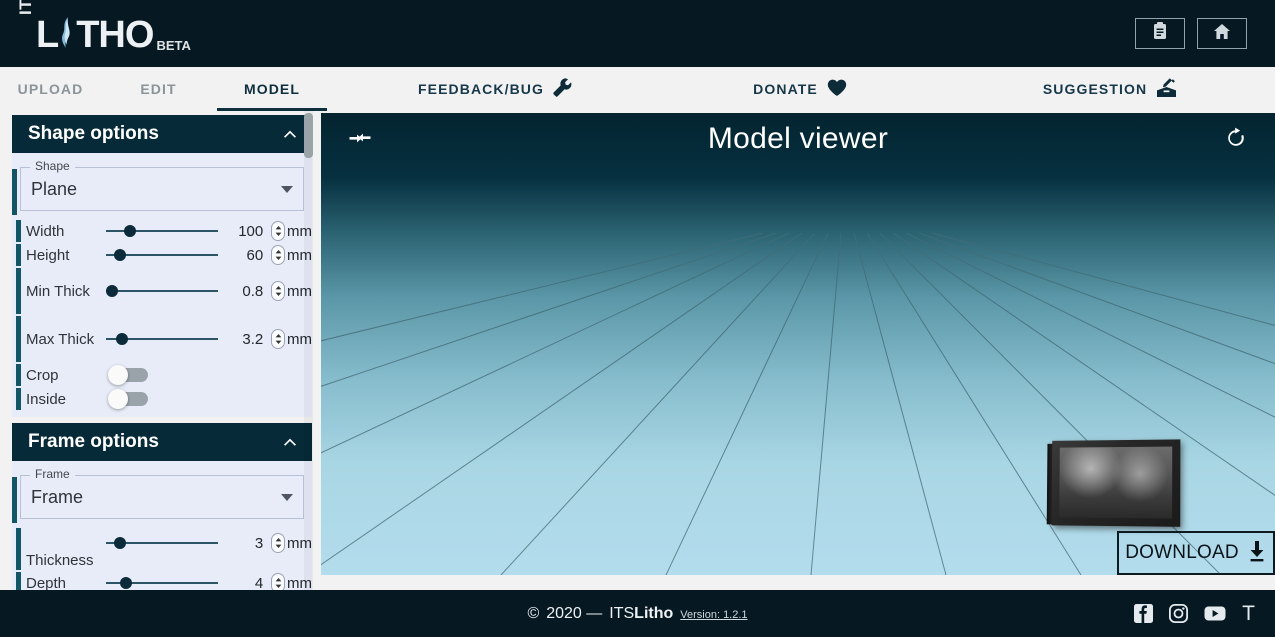 This screenshot has width=1275, height=637. I want to click on footer-social-links: T, so click(1194, 613).